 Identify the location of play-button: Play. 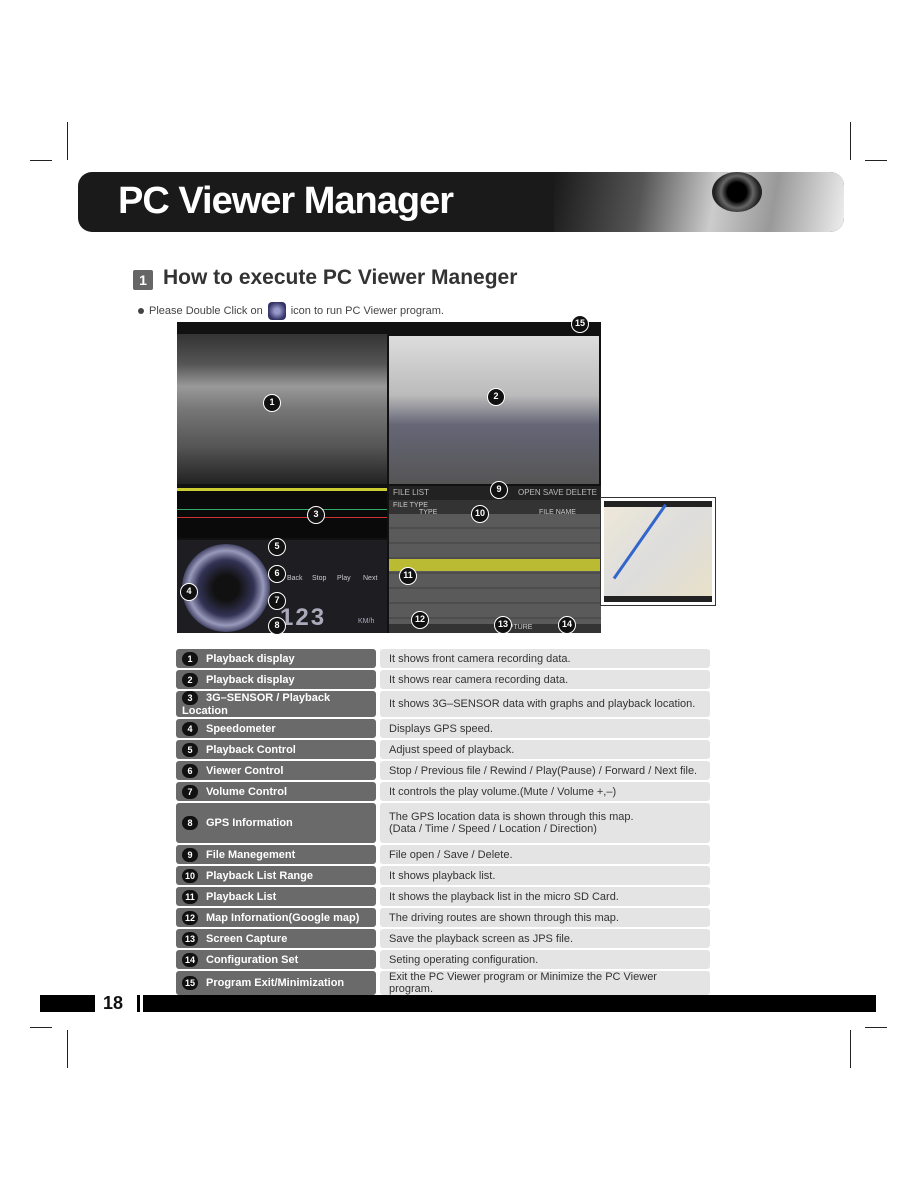
(344, 578).